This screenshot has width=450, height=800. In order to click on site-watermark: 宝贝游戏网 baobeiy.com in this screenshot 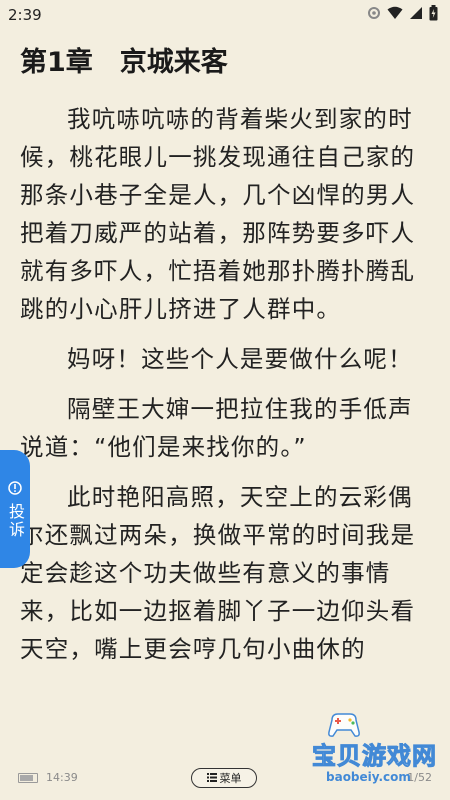, I will do `click(374, 751)`.